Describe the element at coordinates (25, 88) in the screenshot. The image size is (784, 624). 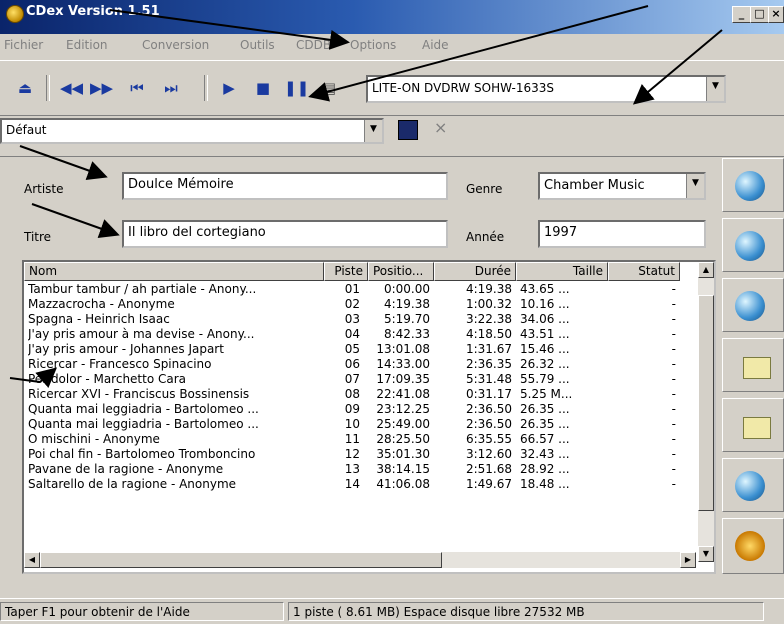
I see `eject-icon: ⏏` at that location.